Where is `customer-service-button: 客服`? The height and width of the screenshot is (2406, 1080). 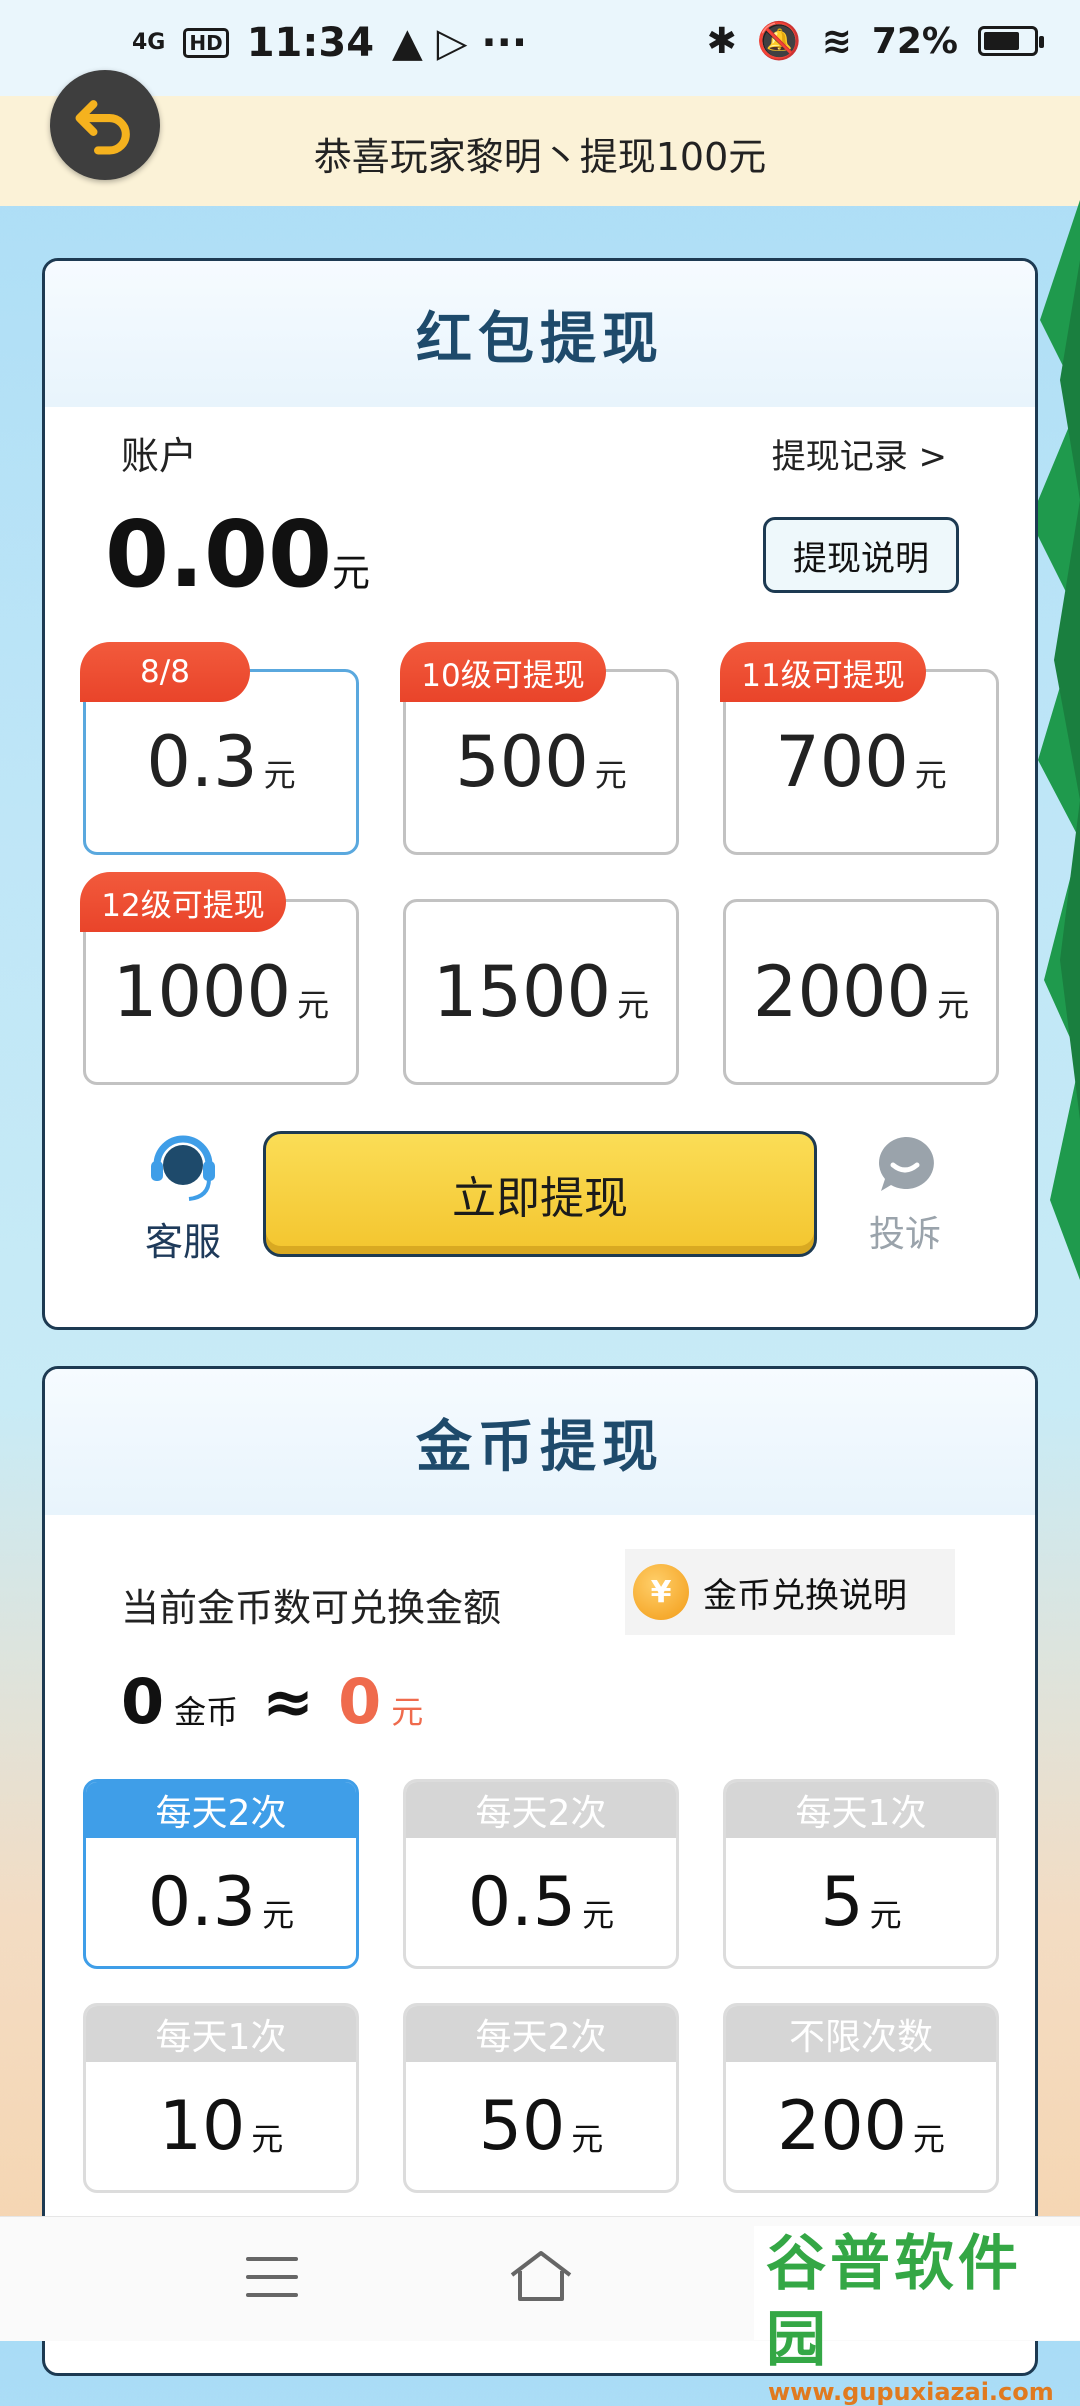 customer-service-button: 客服 is located at coordinates (183, 1197).